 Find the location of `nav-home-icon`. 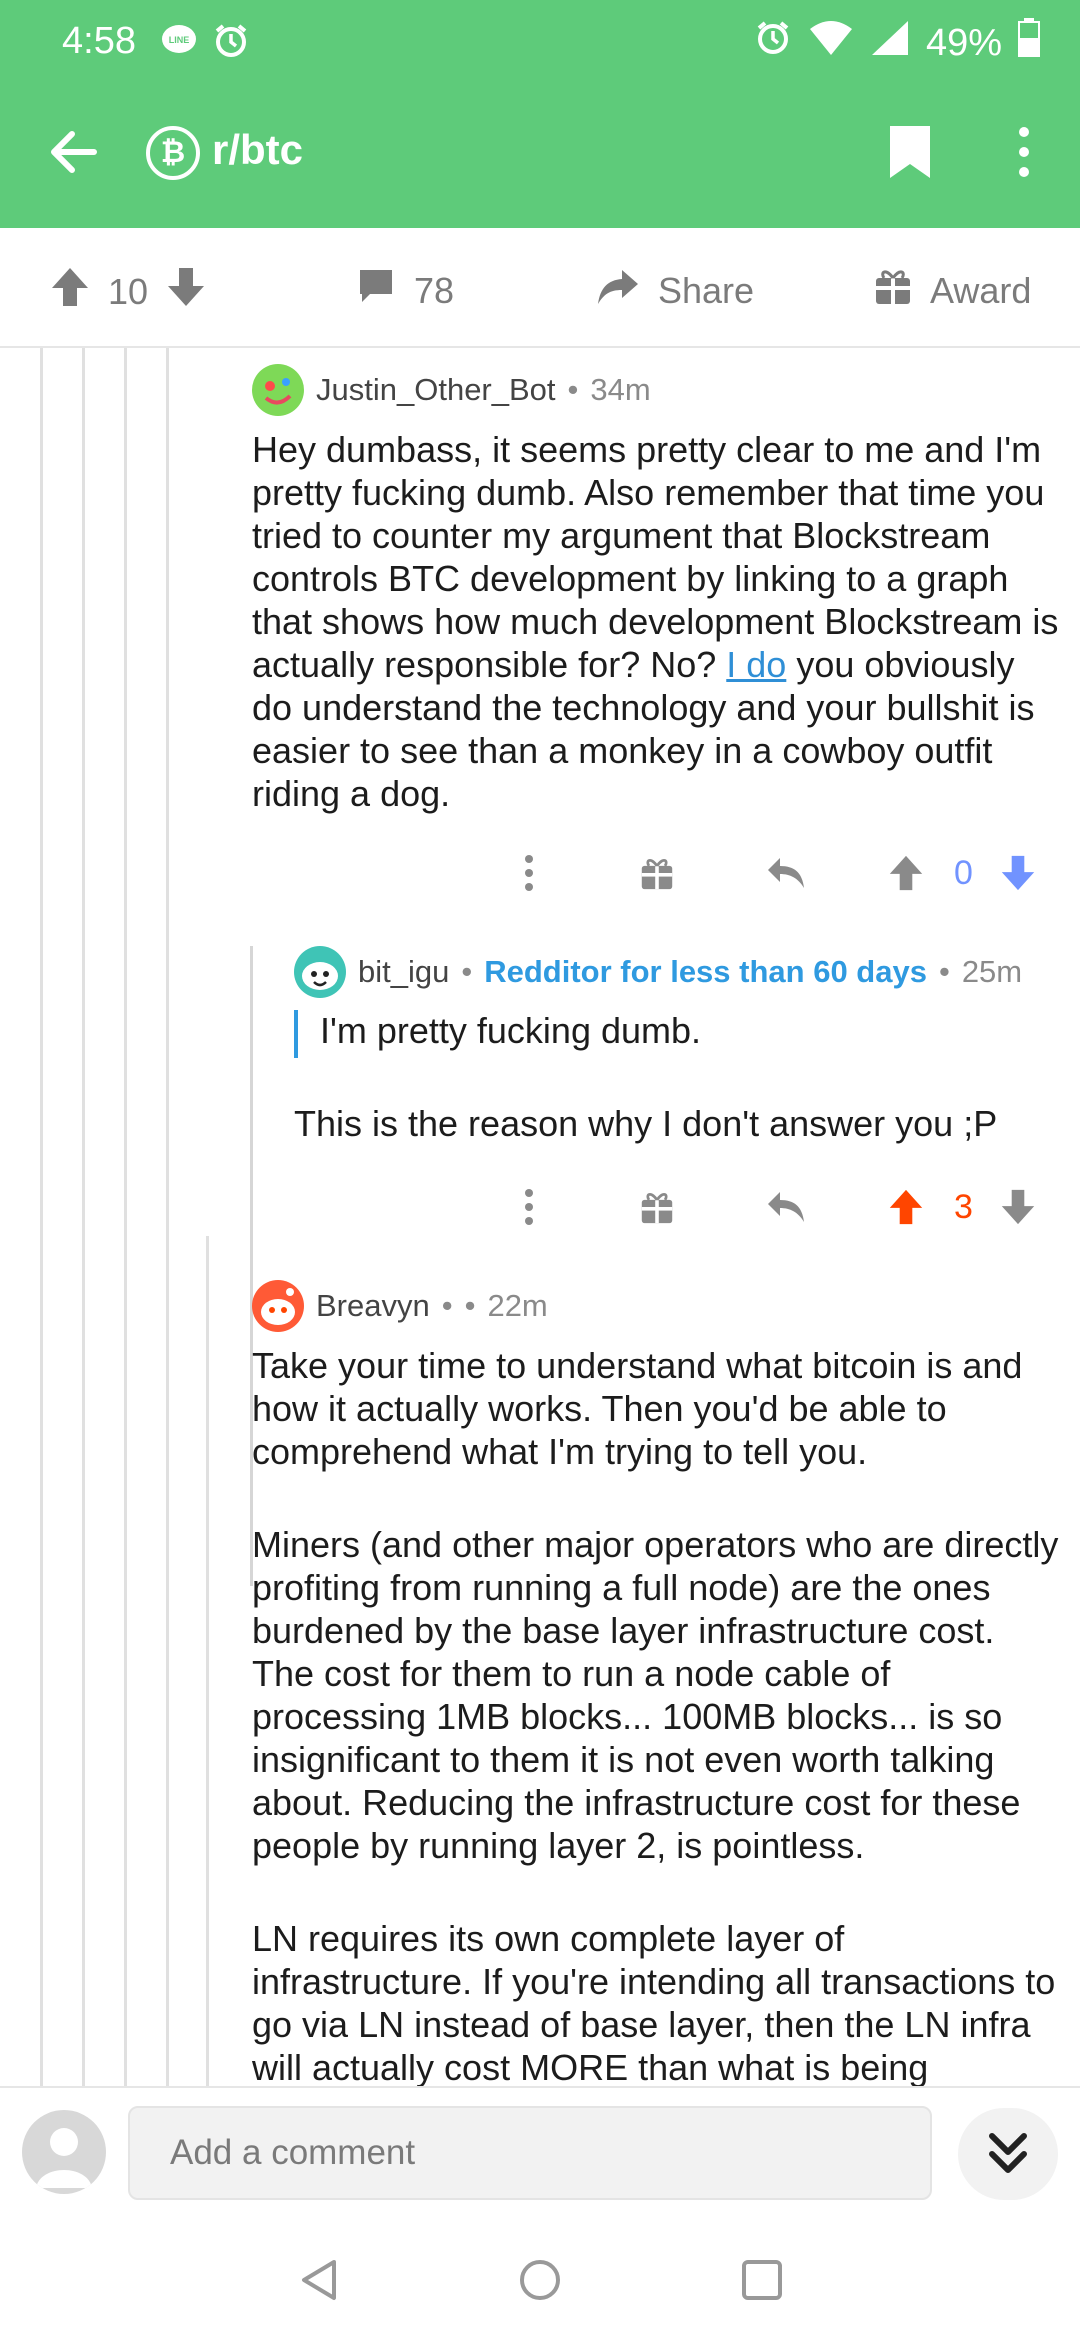

nav-home-icon is located at coordinates (540, 2280).